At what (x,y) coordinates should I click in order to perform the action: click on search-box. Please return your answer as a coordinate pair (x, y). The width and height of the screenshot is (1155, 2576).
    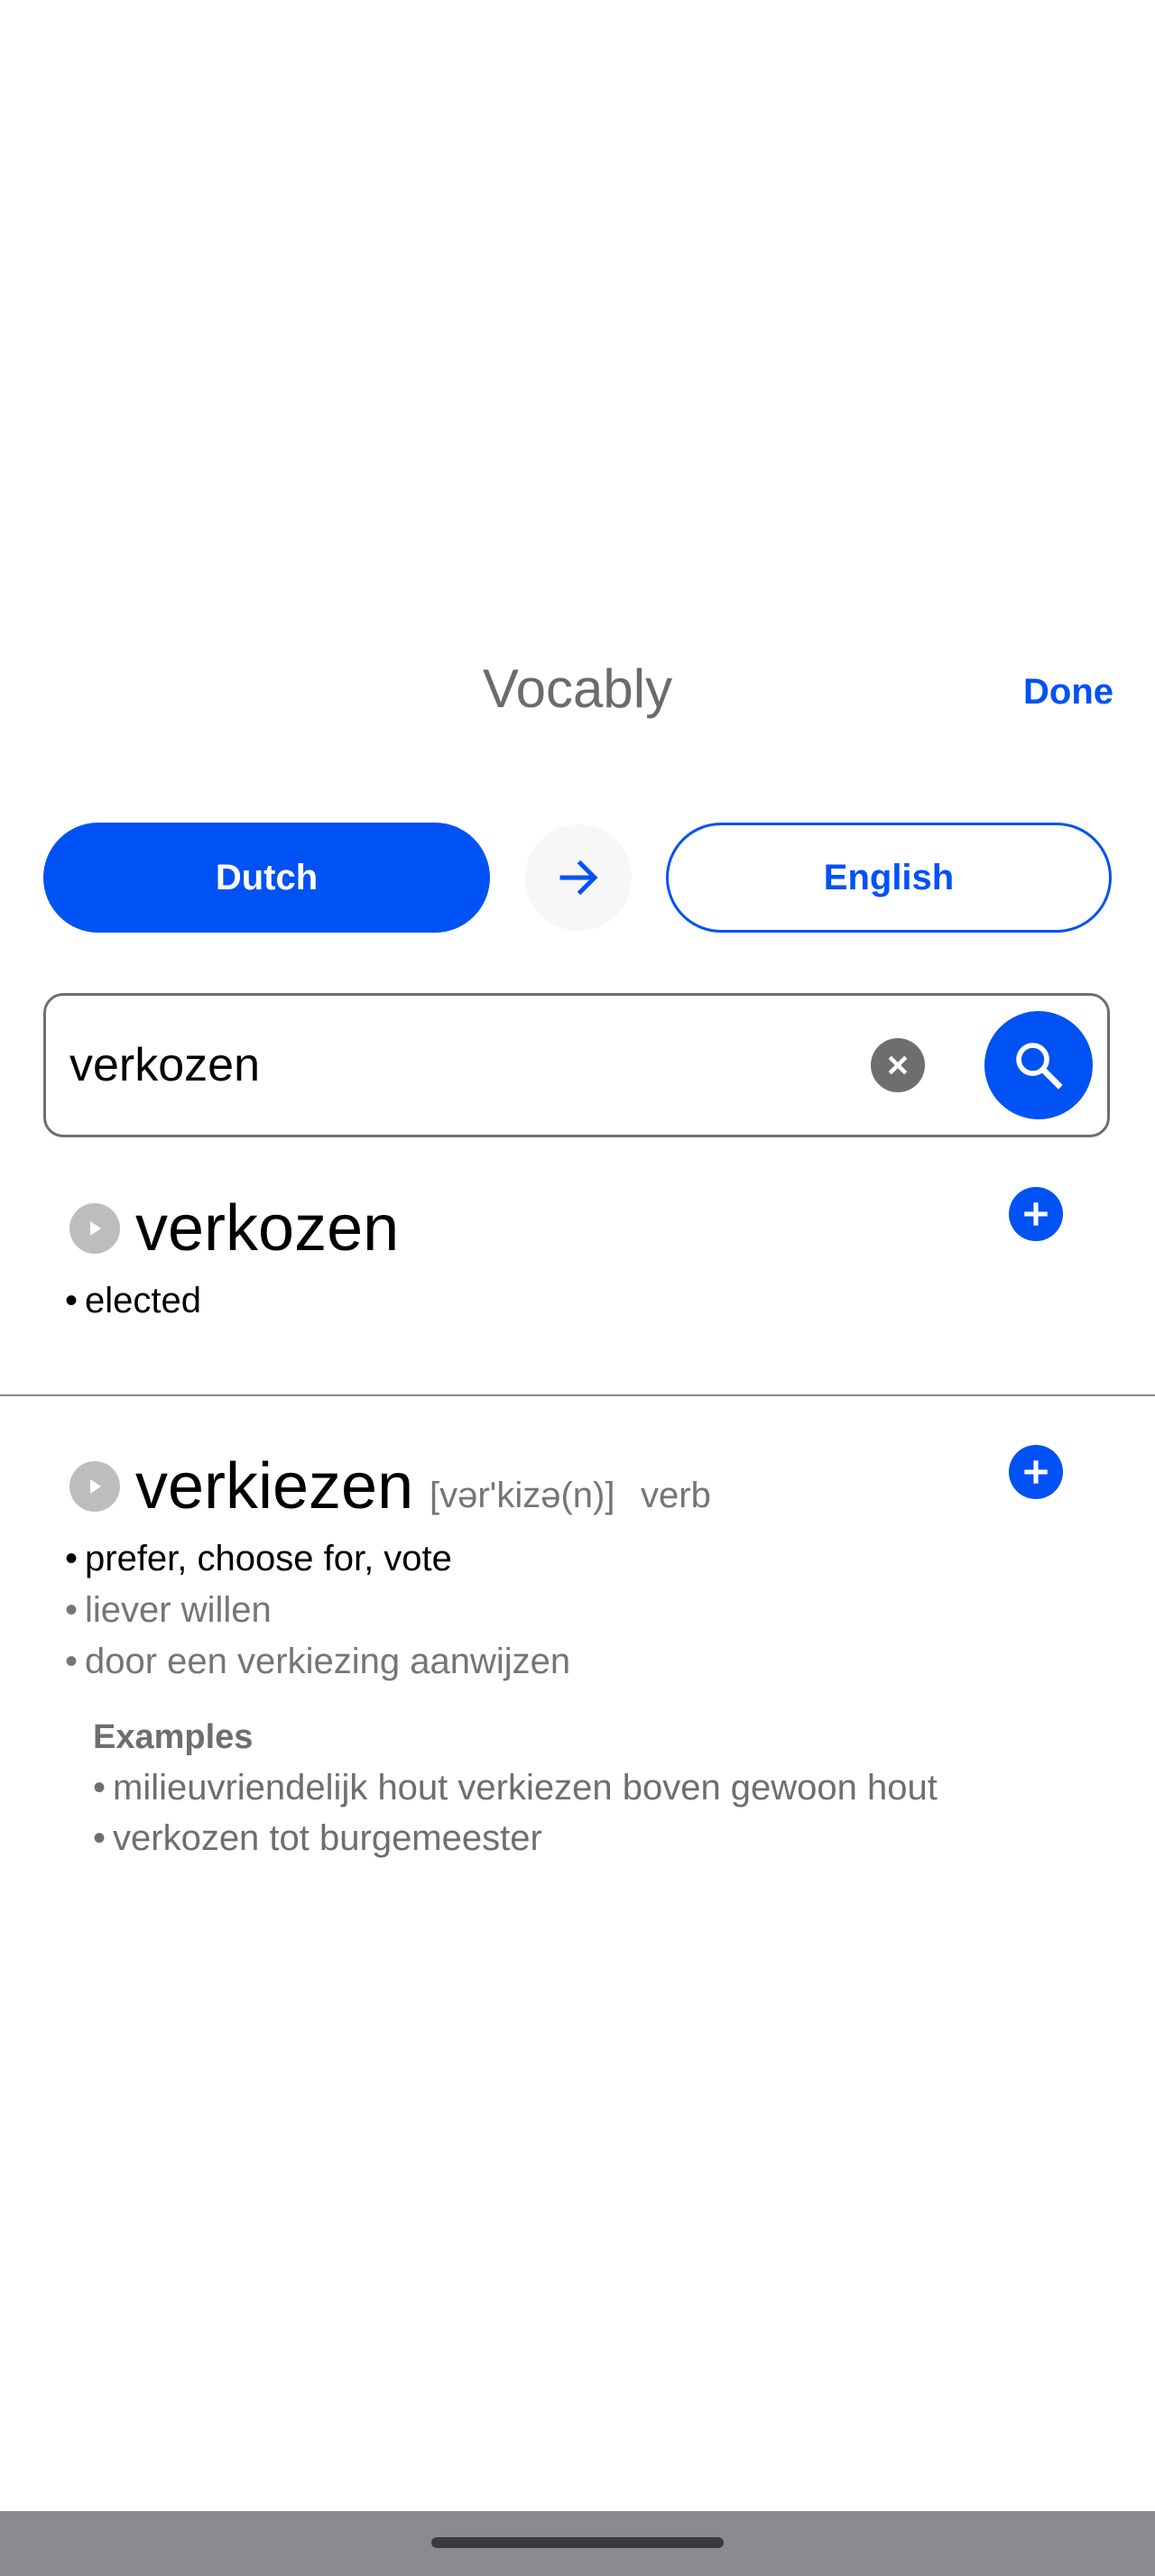
    Looking at the image, I should click on (576, 1065).